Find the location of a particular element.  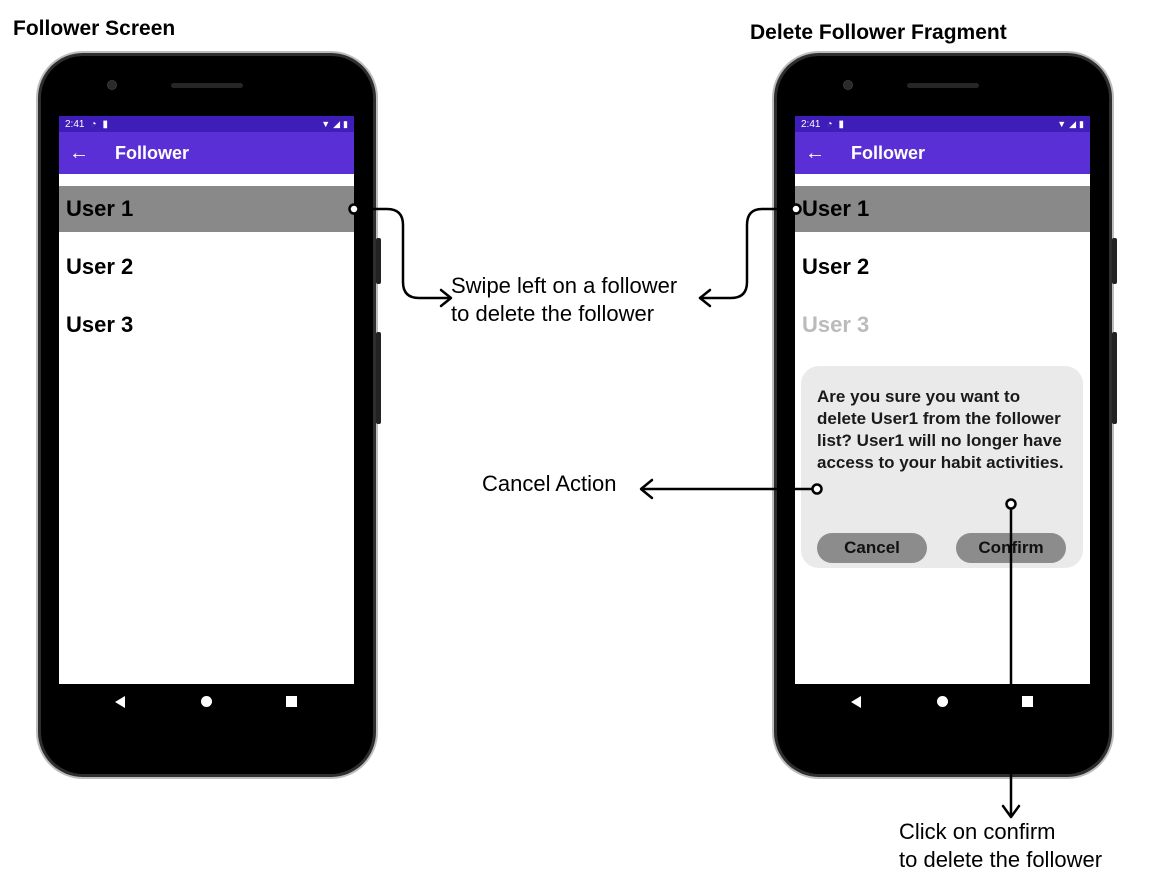

confirm-annotation-line: Click on confirm is located at coordinates (977, 831).